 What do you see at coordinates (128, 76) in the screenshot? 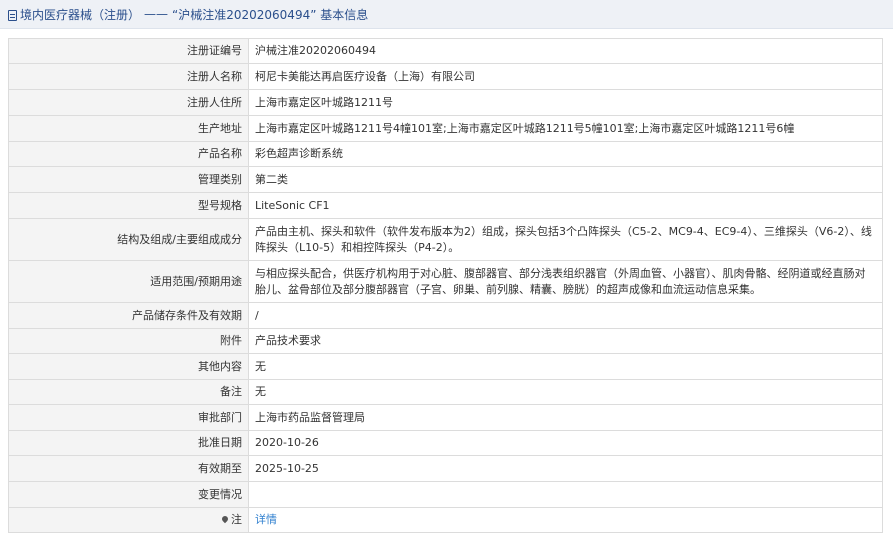
I see `row-label: 注册人名称` at bounding box center [128, 76].